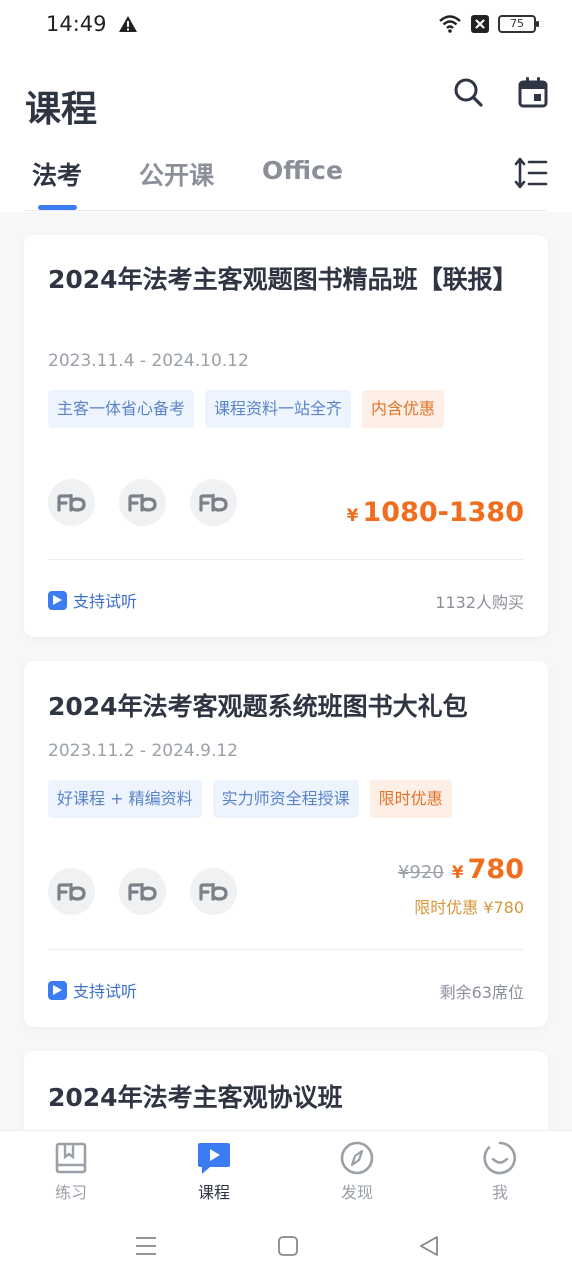 The width and height of the screenshot is (572, 1280). What do you see at coordinates (148, 361) in the screenshot?
I see `course-date: 2023.11.4 - 2024.10.12` at bounding box center [148, 361].